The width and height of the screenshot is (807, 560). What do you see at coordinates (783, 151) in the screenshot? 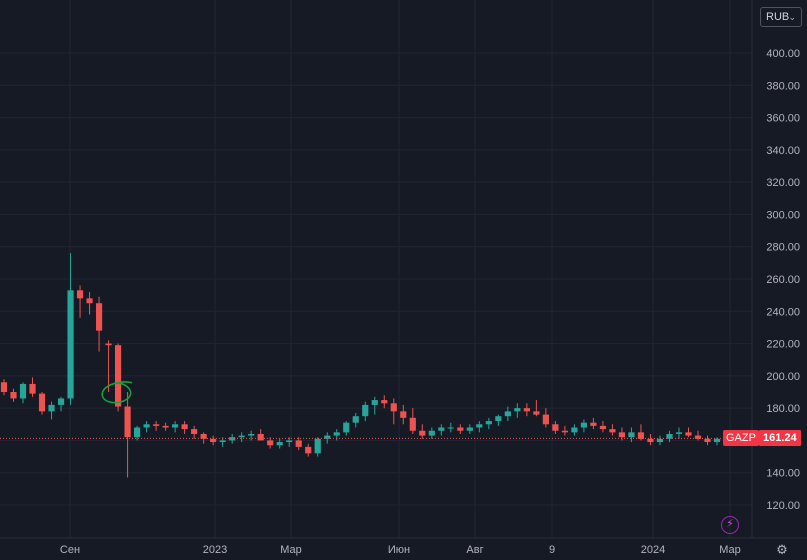
I see `y-tick-label: 340.00` at bounding box center [783, 151].